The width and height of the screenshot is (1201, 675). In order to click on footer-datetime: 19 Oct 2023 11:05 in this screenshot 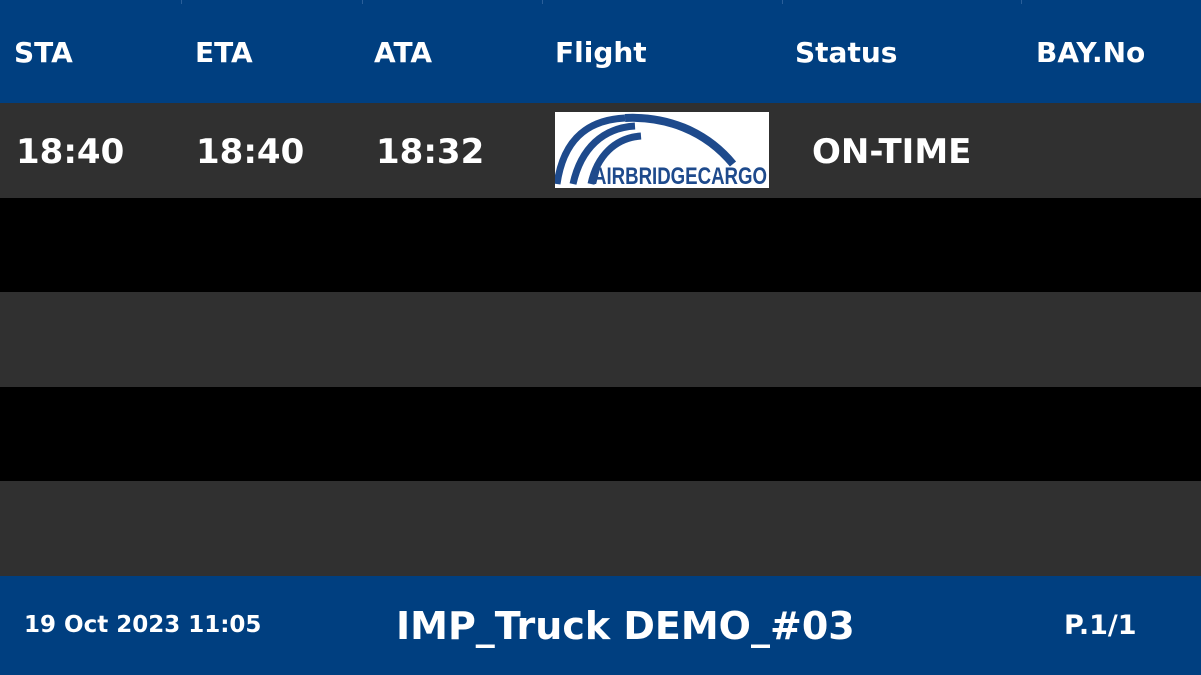, I will do `click(143, 625)`.